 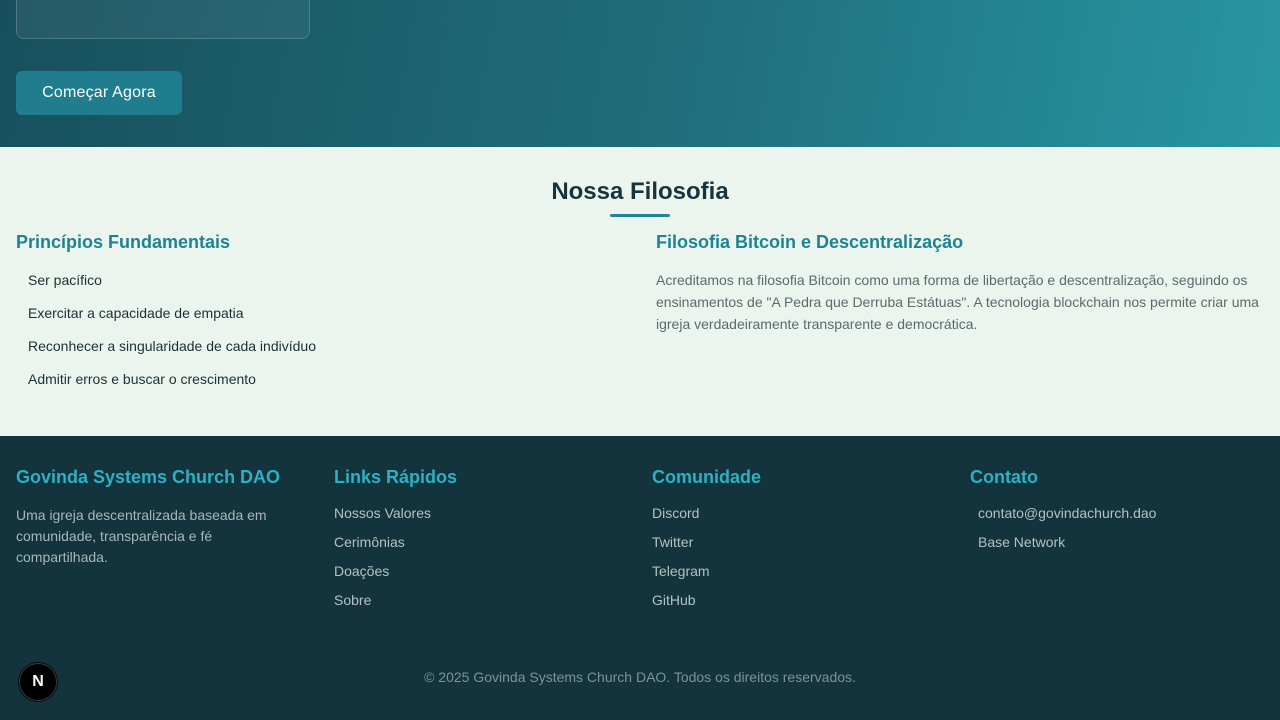 What do you see at coordinates (395, 576) in the screenshot?
I see `footer-link-donations: Doações` at bounding box center [395, 576].